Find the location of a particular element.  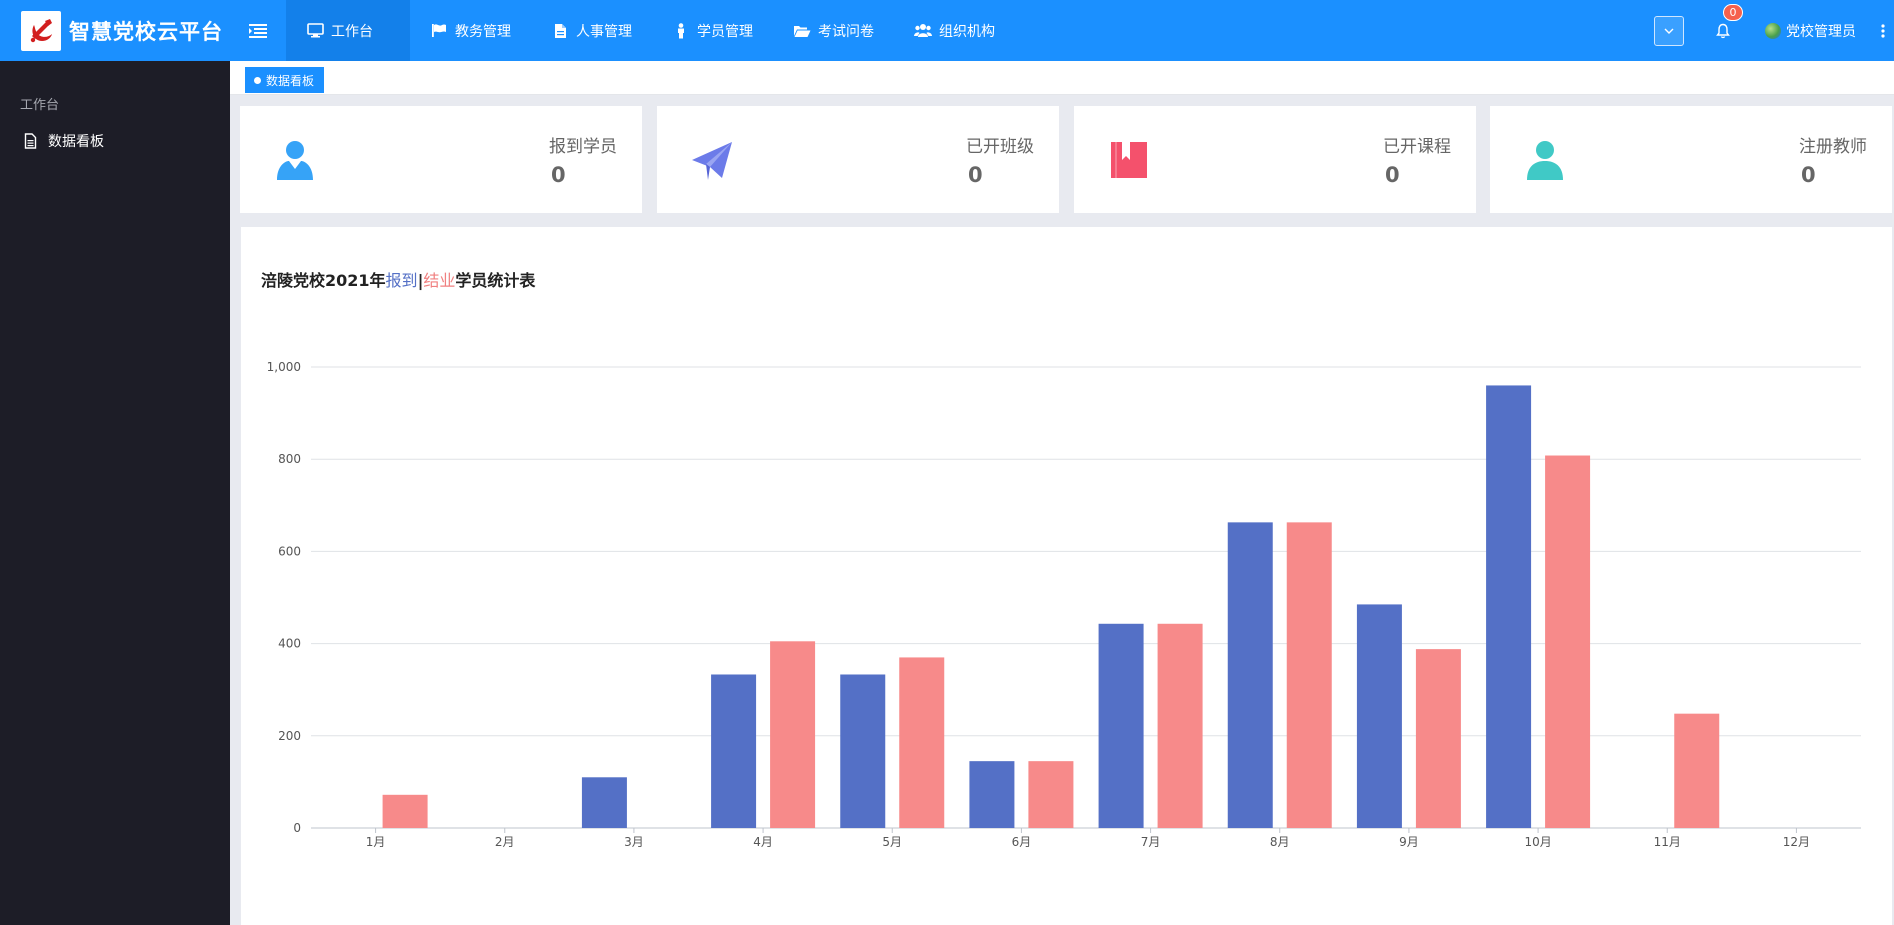

x-tick-label: 11月 is located at coordinates (1667, 842).